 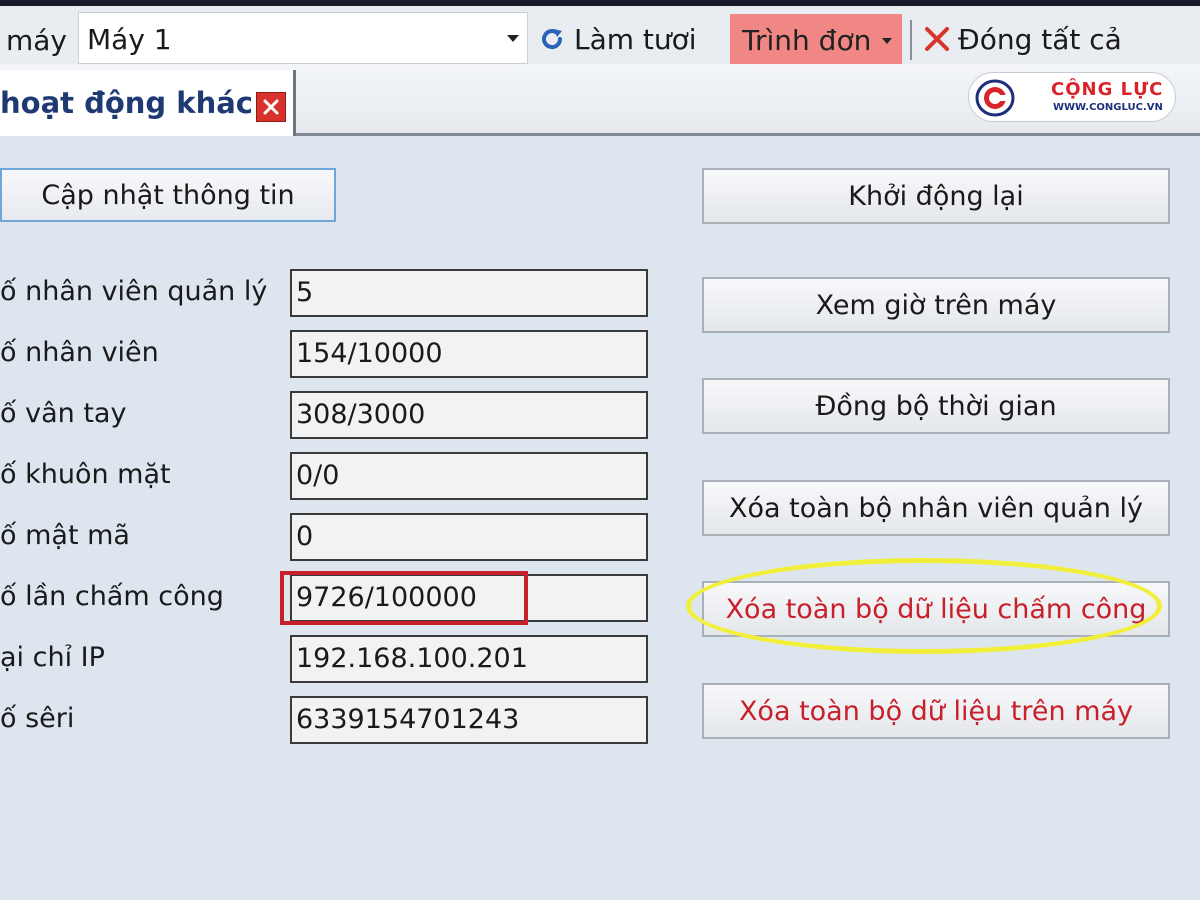 What do you see at coordinates (112, 596) in the screenshot?
I see `field-label-attendance-count: ố lần chấm công` at bounding box center [112, 596].